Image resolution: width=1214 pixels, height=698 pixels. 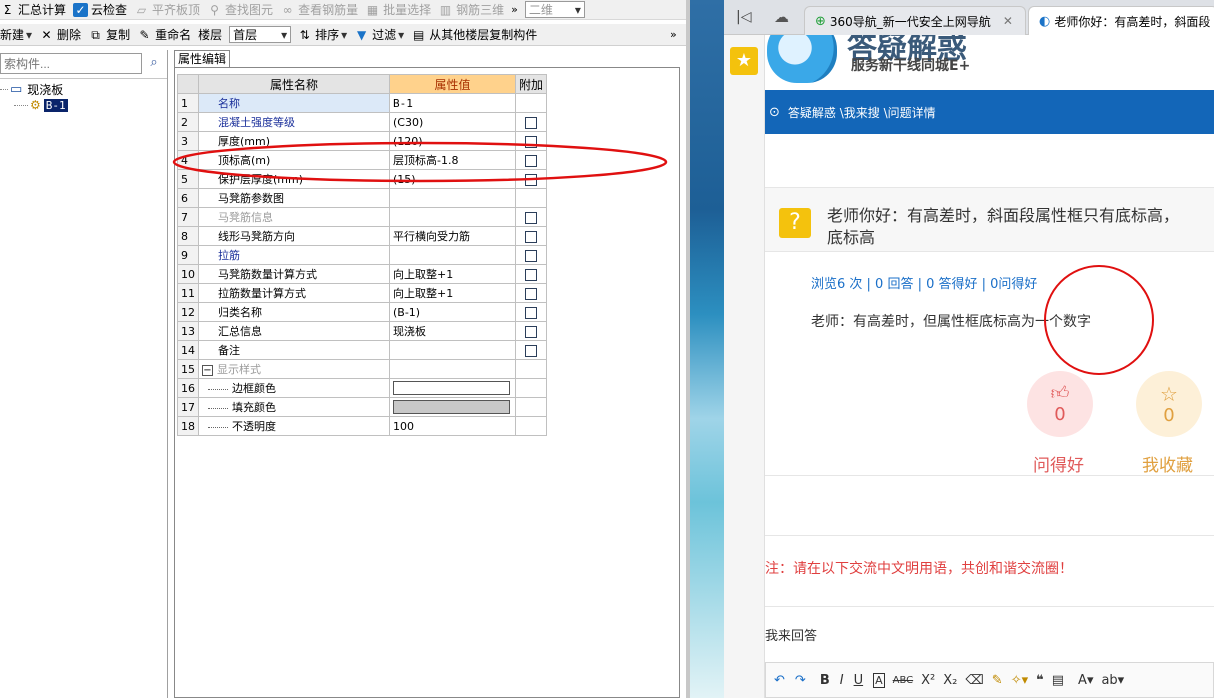 What do you see at coordinates (1169, 404) in the screenshot?
I see `favorite-button: ☆ 0` at bounding box center [1169, 404].